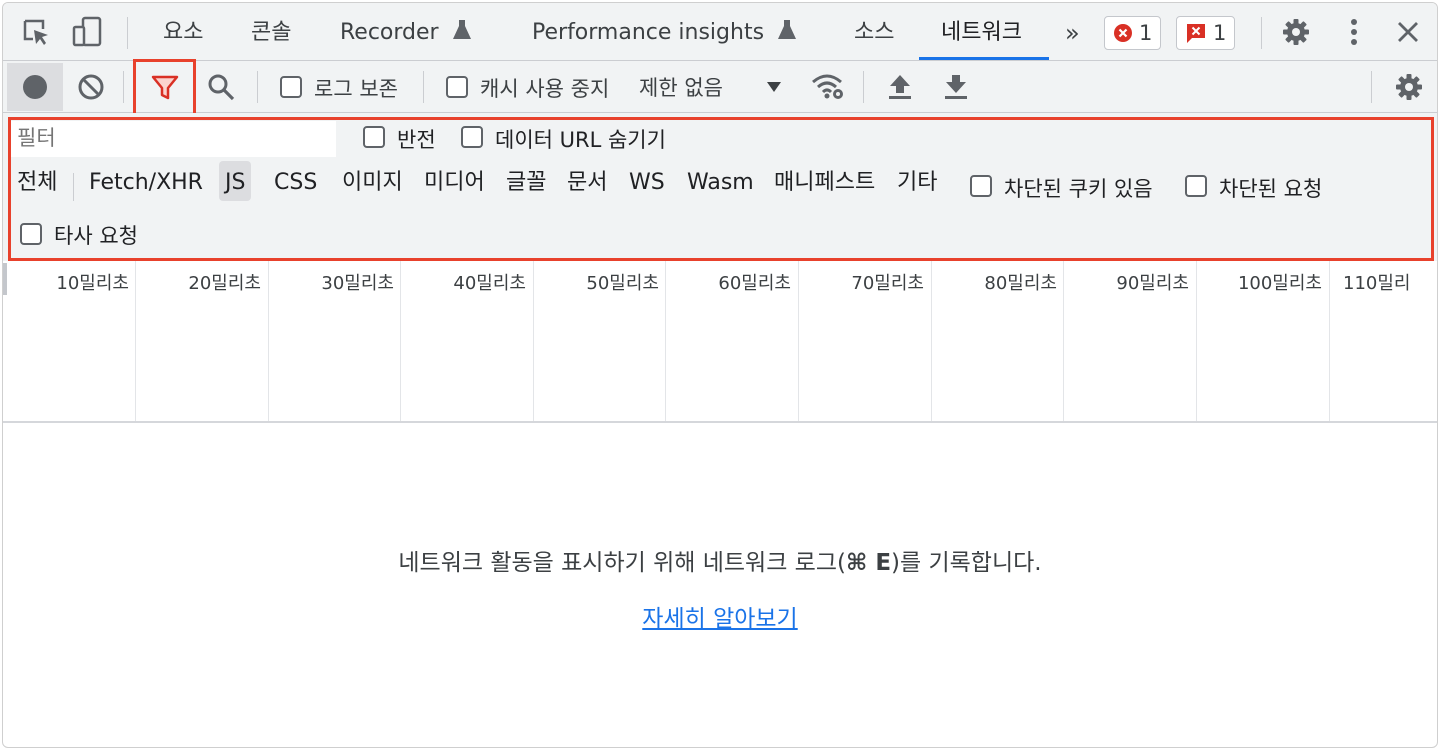 This screenshot has width=1440, height=750. I want to click on filter-button, so click(165, 88).